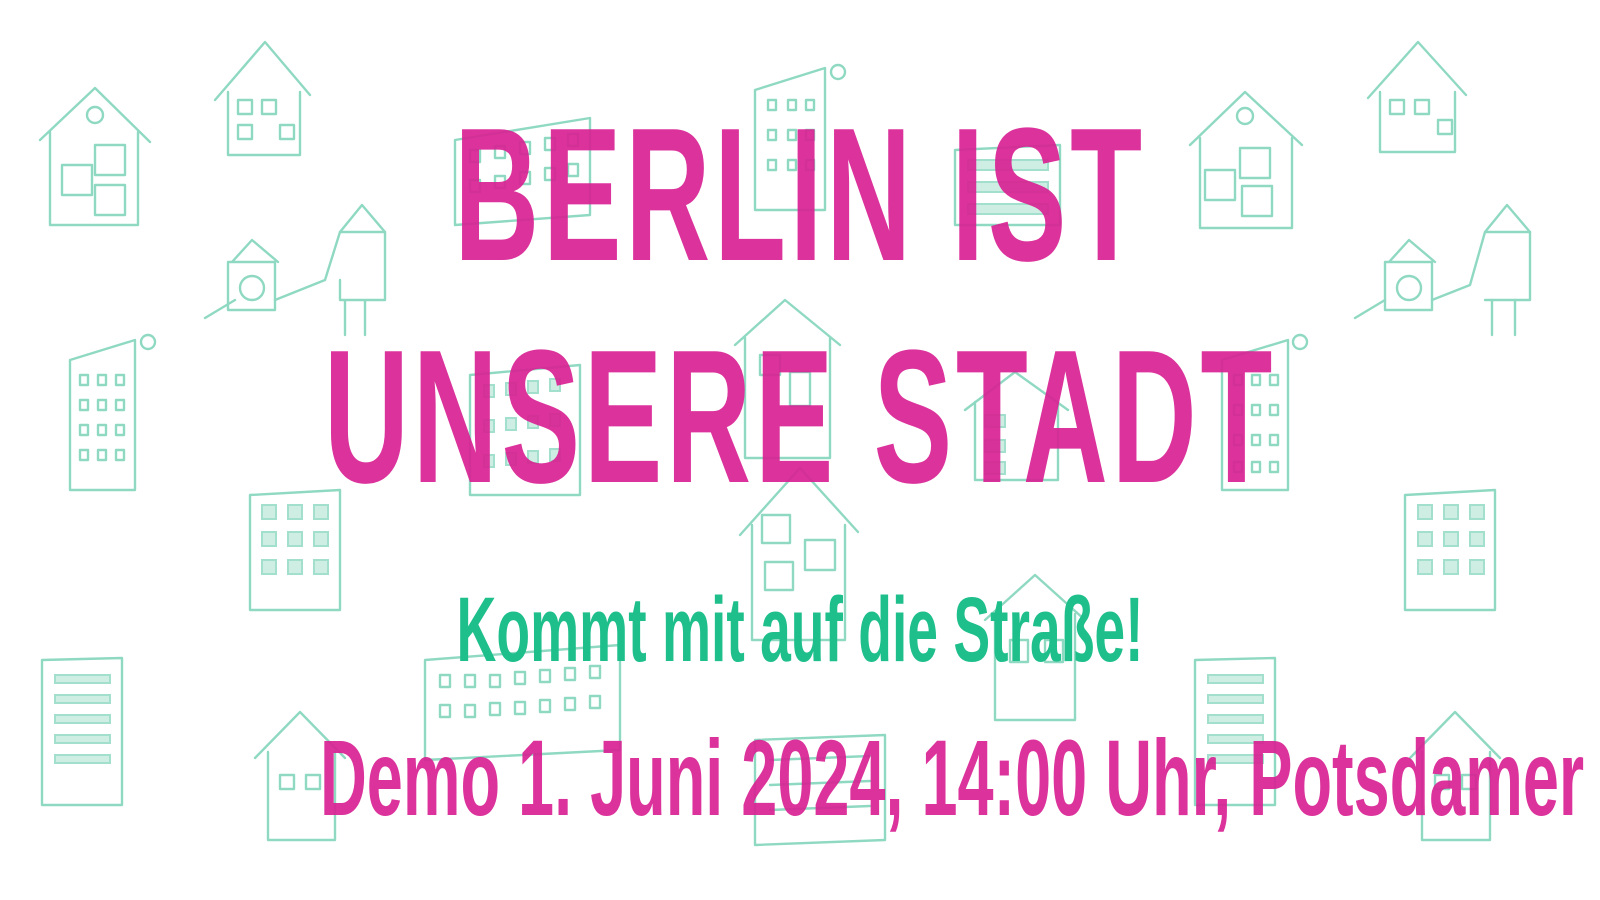 Image resolution: width=1600 pixels, height=900 pixels. What do you see at coordinates (800, 630) in the screenshot?
I see `subline: Kommt mit auf die Straße!` at bounding box center [800, 630].